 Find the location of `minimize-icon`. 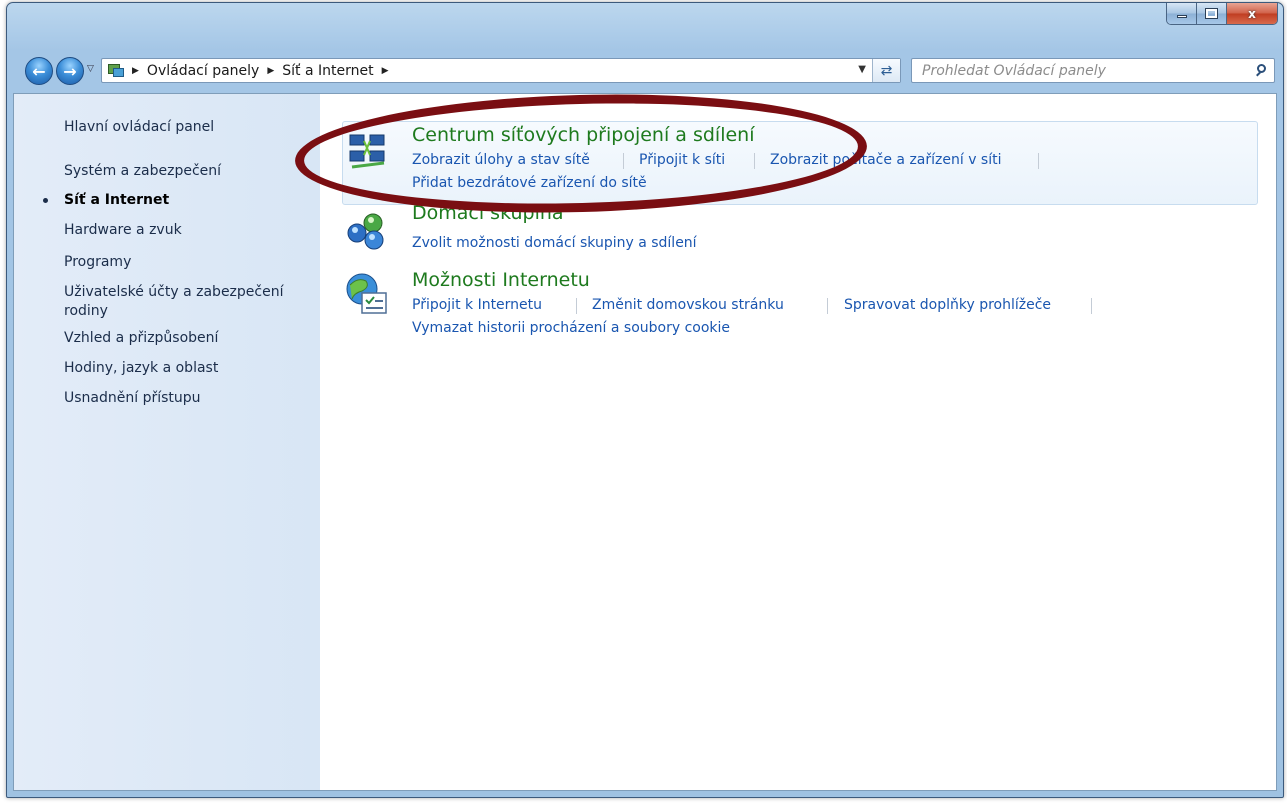

minimize-icon is located at coordinates (1181, 16).